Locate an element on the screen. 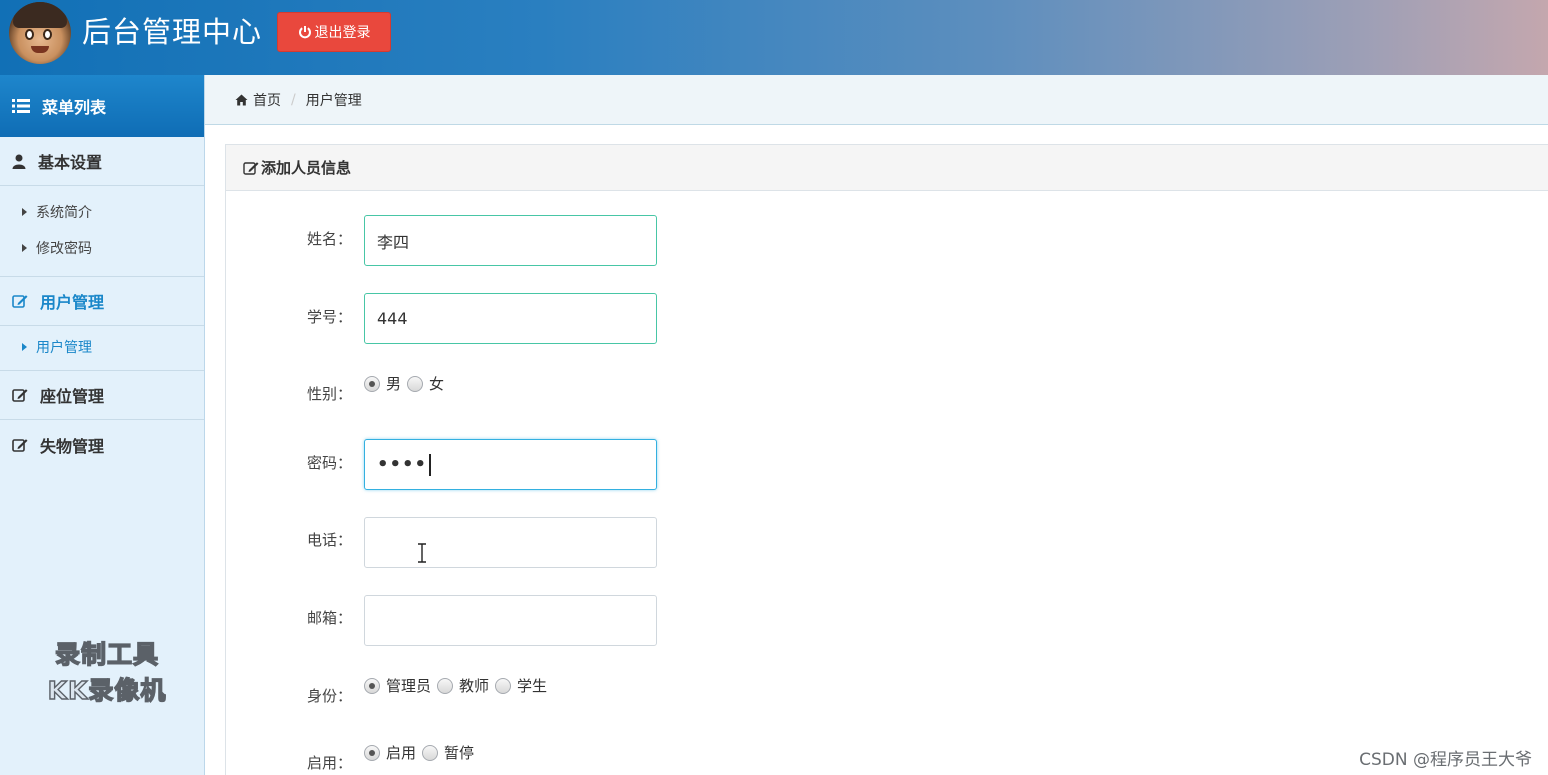  phone-label: 电话： is located at coordinates (330, 540).